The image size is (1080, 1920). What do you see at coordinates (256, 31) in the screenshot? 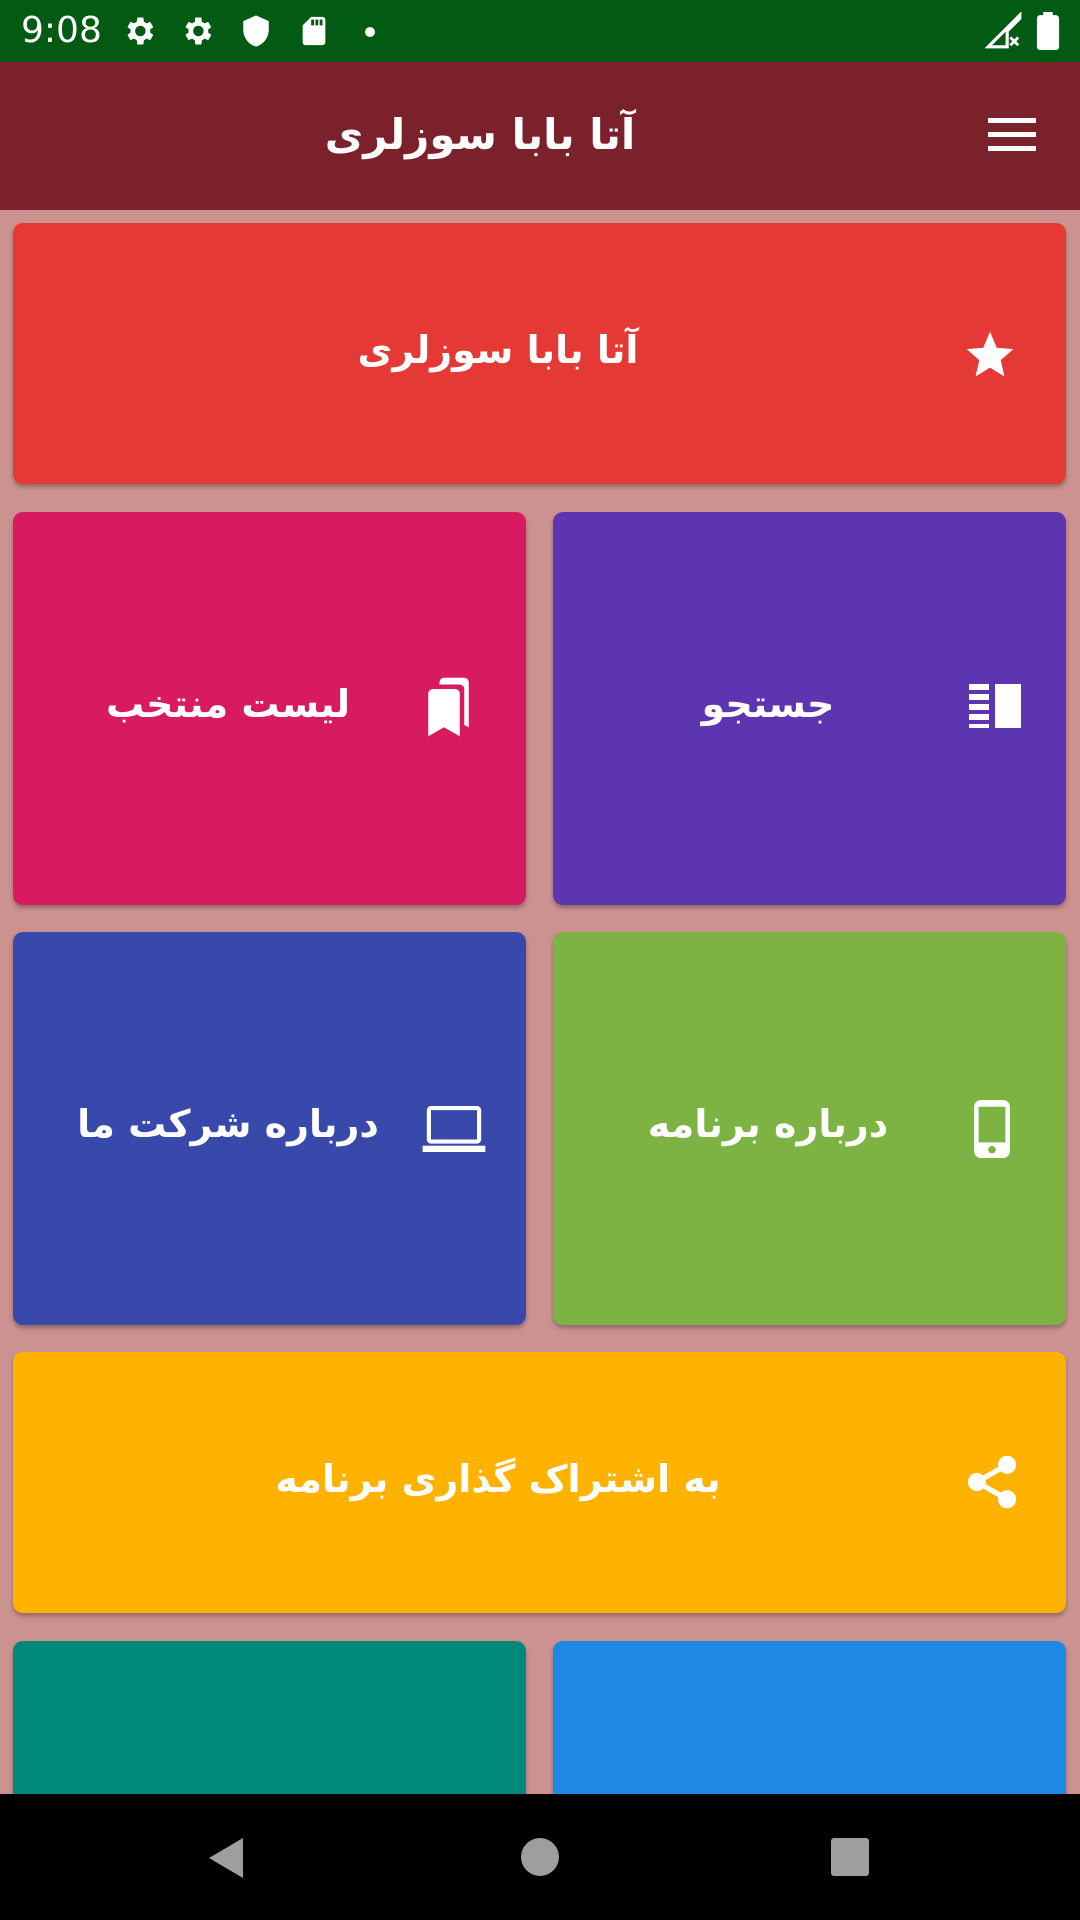
I see `shield-icon` at bounding box center [256, 31].